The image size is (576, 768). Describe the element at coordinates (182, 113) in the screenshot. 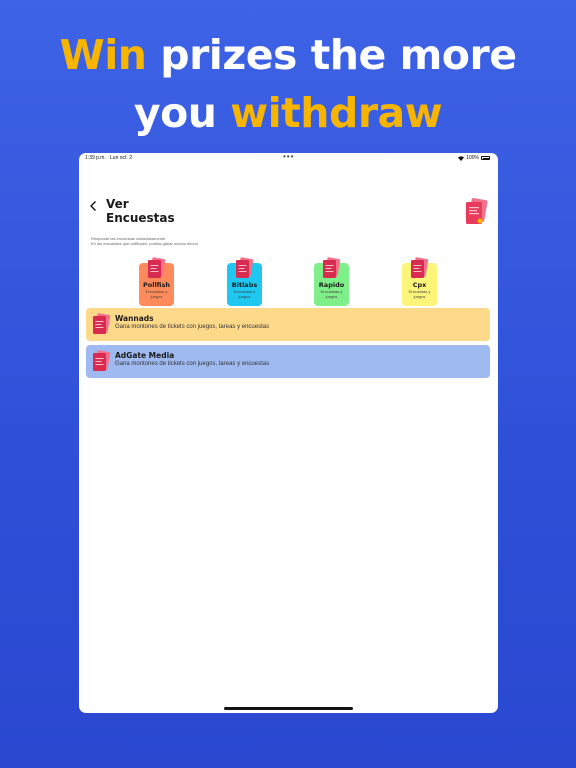

I see `headline-text-2: you` at that location.